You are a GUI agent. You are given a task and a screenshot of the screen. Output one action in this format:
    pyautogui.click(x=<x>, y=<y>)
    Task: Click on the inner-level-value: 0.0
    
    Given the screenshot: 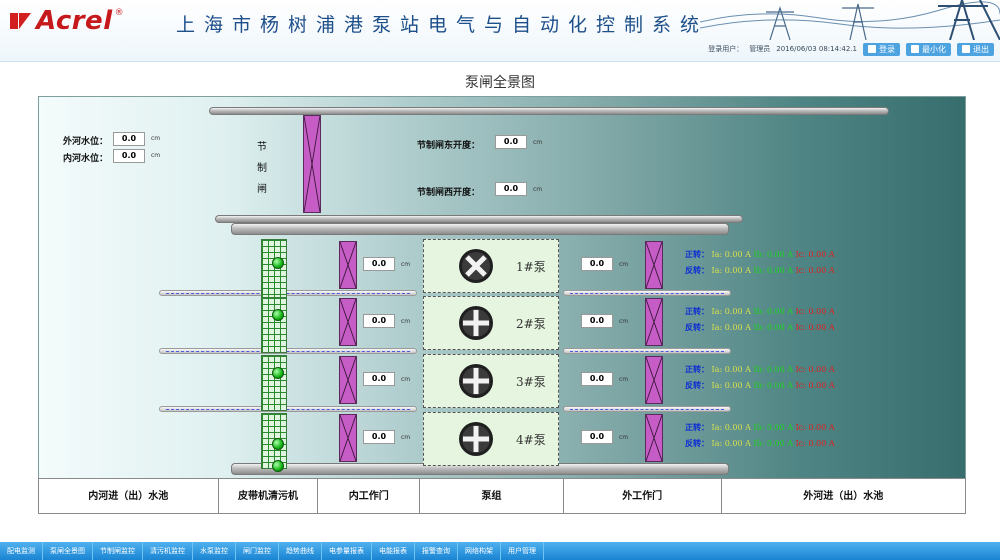 What is the action you would take?
    pyautogui.click(x=129, y=156)
    